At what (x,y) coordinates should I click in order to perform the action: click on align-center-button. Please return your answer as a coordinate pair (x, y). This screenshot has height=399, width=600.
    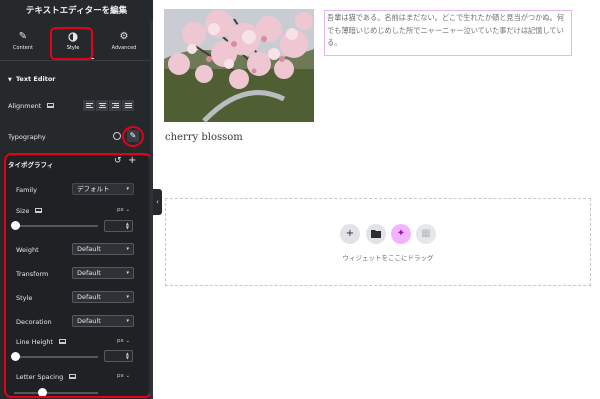
    Looking at the image, I should click on (102, 105).